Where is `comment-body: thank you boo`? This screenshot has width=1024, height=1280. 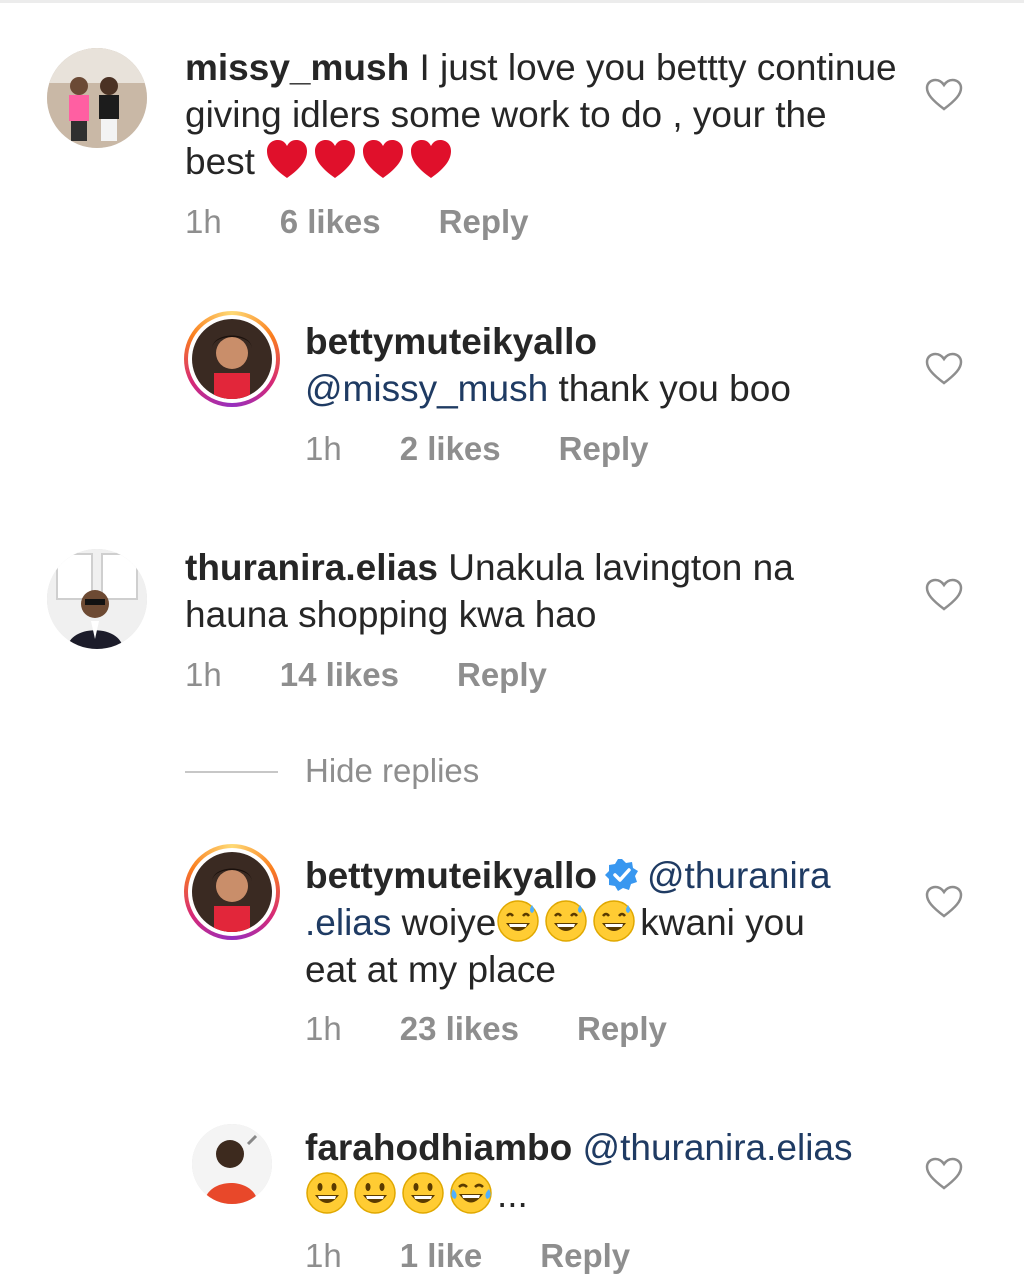 comment-body: thank you boo is located at coordinates (674, 388).